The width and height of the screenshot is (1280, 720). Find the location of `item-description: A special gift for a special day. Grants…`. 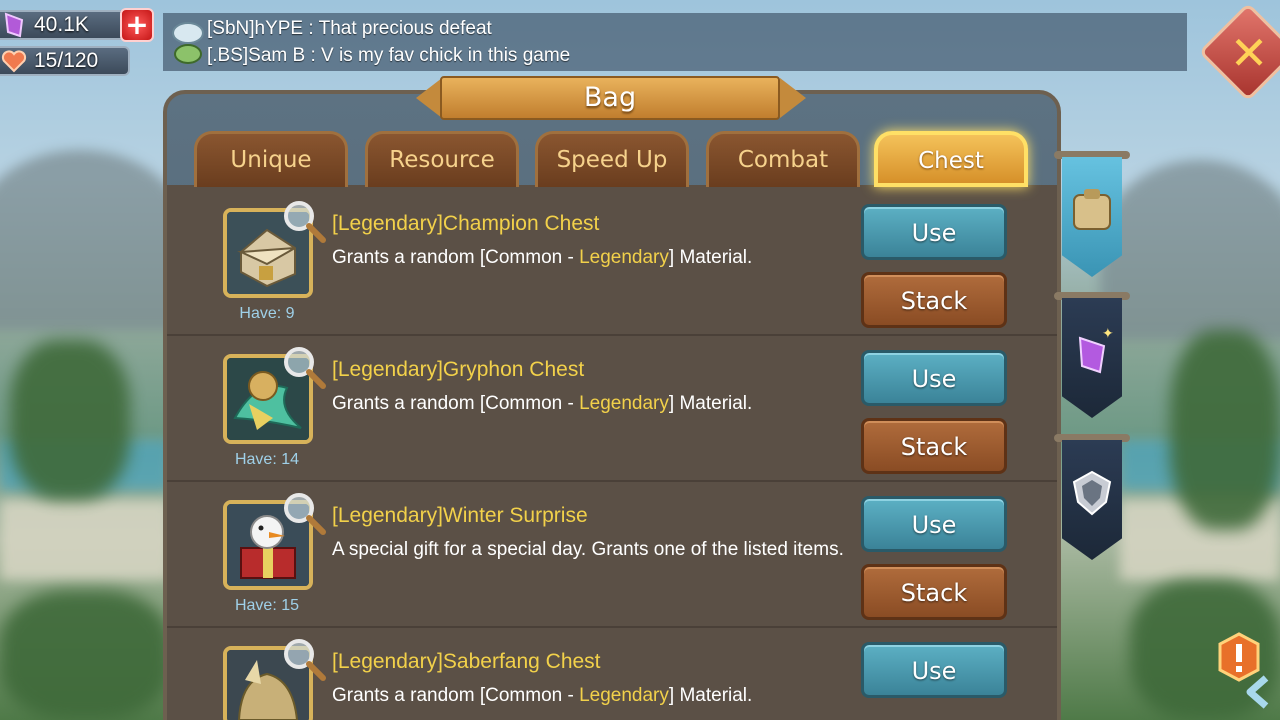

item-description: A special gift for a special day. Grants… is located at coordinates (588, 549).